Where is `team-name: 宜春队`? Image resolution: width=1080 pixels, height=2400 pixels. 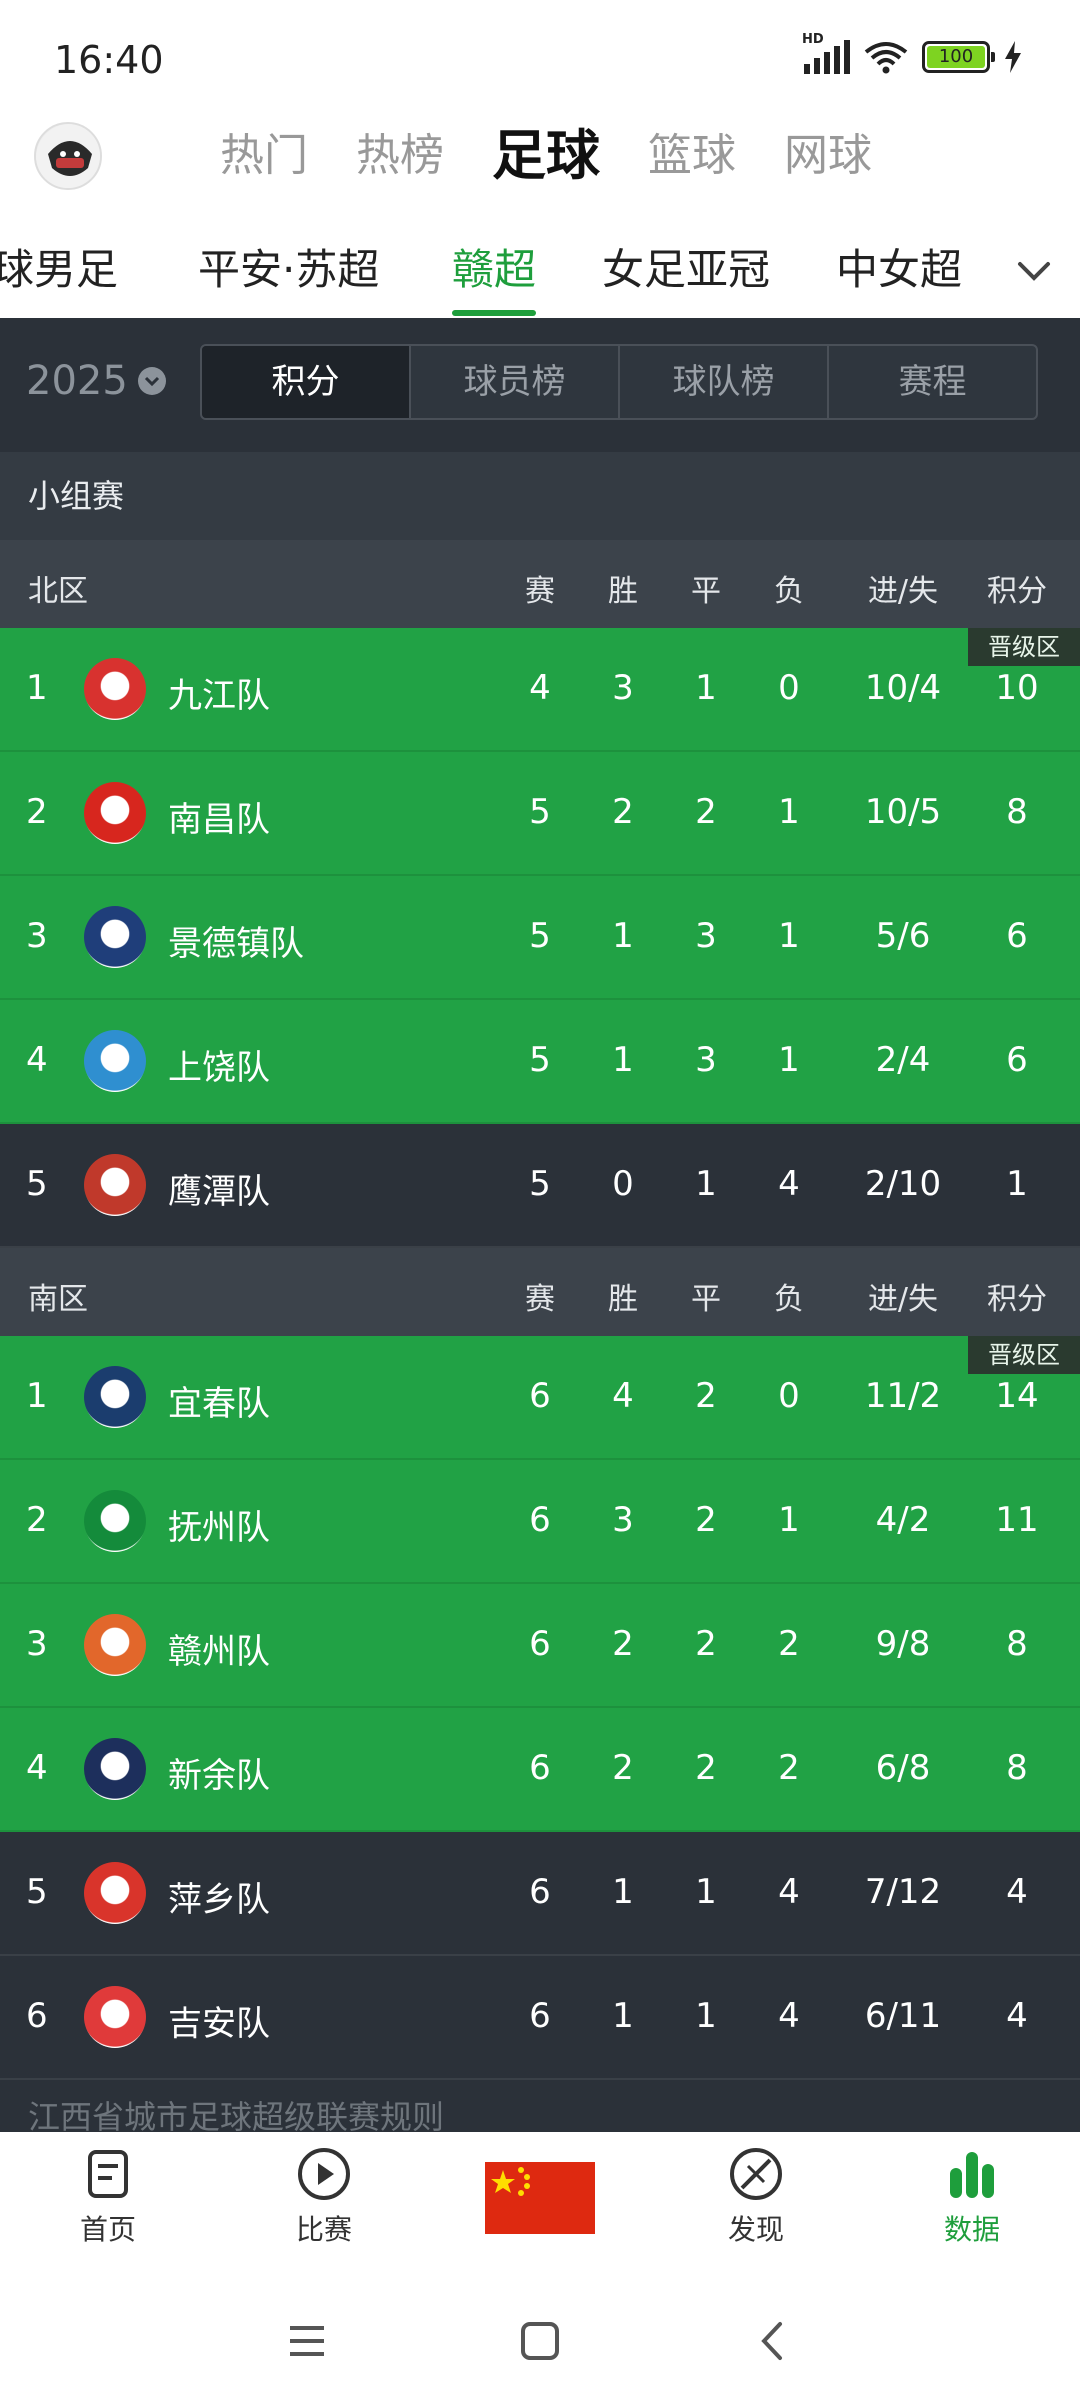 team-name: 宜春队 is located at coordinates (219, 1400).